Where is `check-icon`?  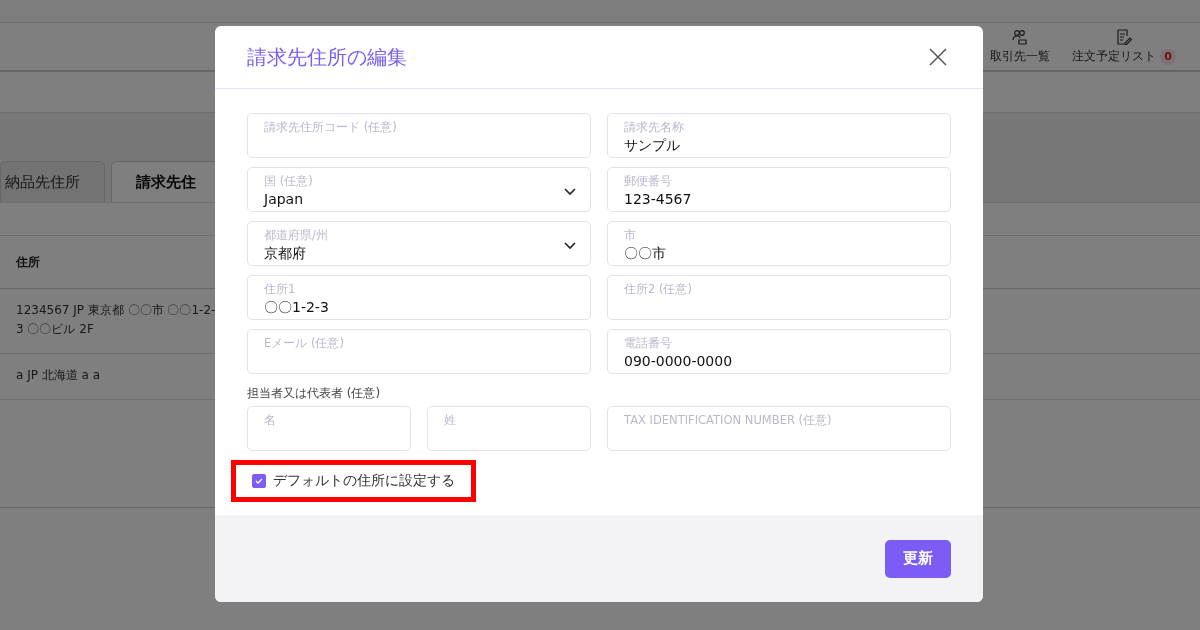 check-icon is located at coordinates (259, 481).